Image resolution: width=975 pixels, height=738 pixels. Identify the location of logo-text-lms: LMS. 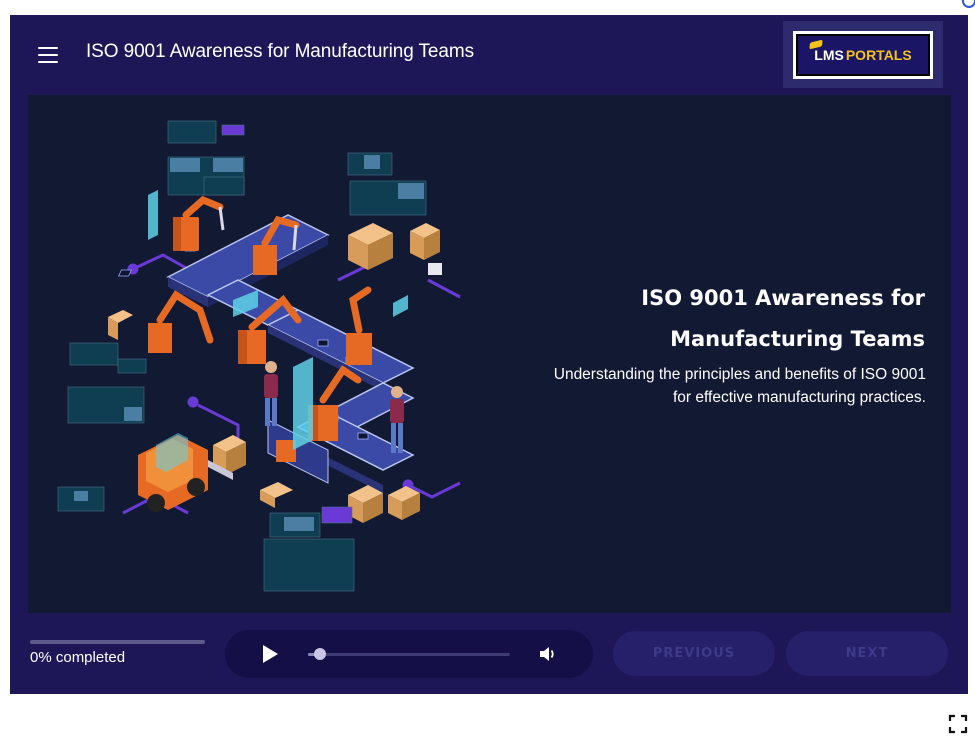
(829, 55).